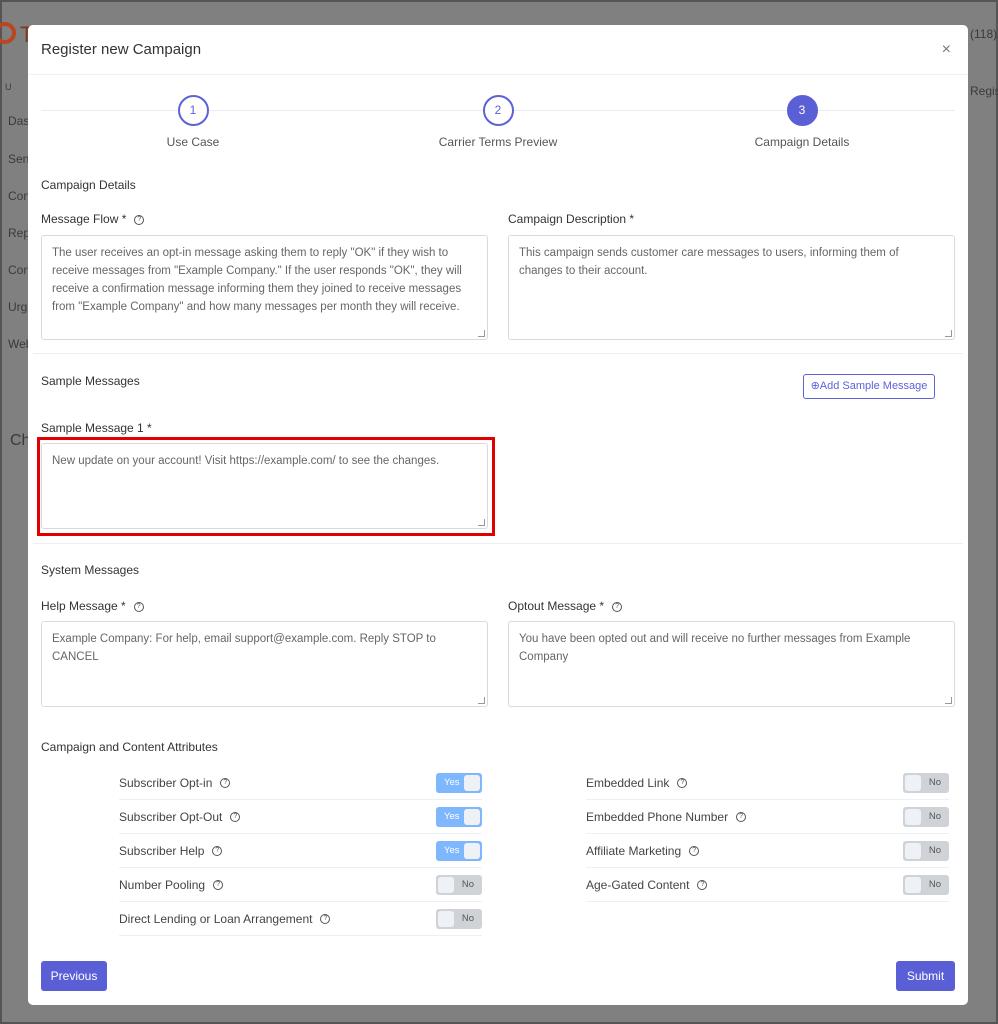 This screenshot has height=1024, width=998. Describe the element at coordinates (90, 570) in the screenshot. I see `system-messages-heading: System Messages` at that location.